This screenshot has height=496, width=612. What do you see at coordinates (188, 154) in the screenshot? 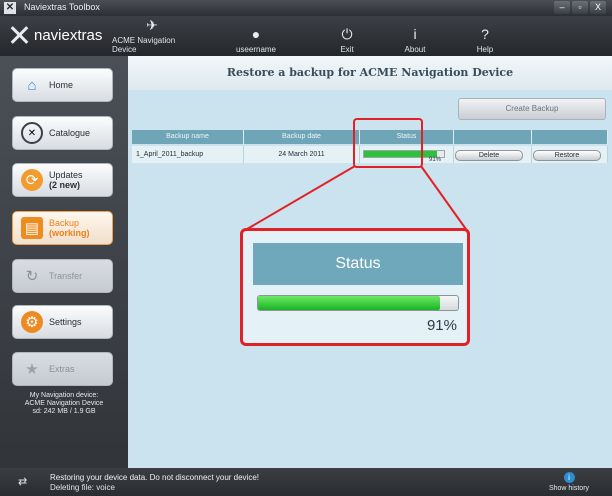
I see `backup-name-cell: 1_April_2011_backup` at bounding box center [188, 154].